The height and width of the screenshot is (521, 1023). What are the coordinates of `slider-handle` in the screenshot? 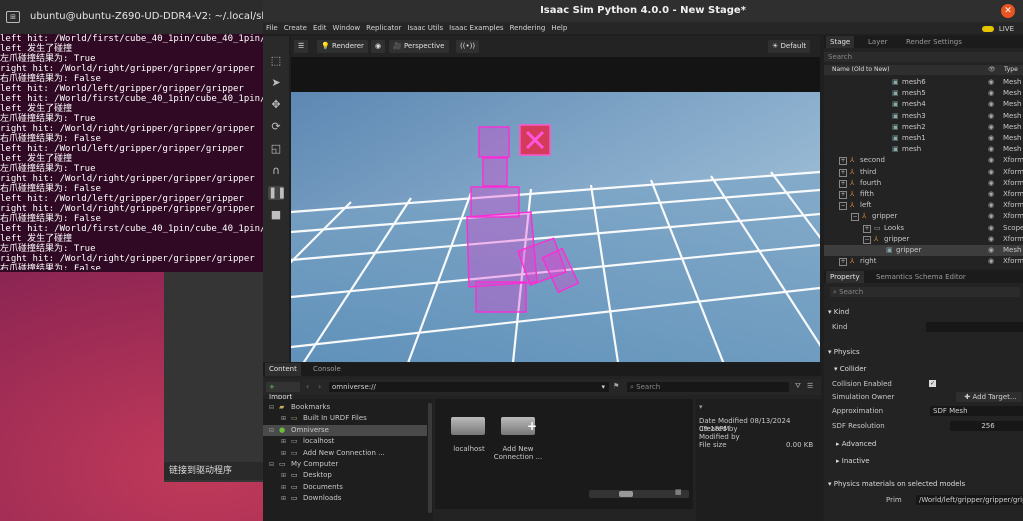 It's located at (626, 494).